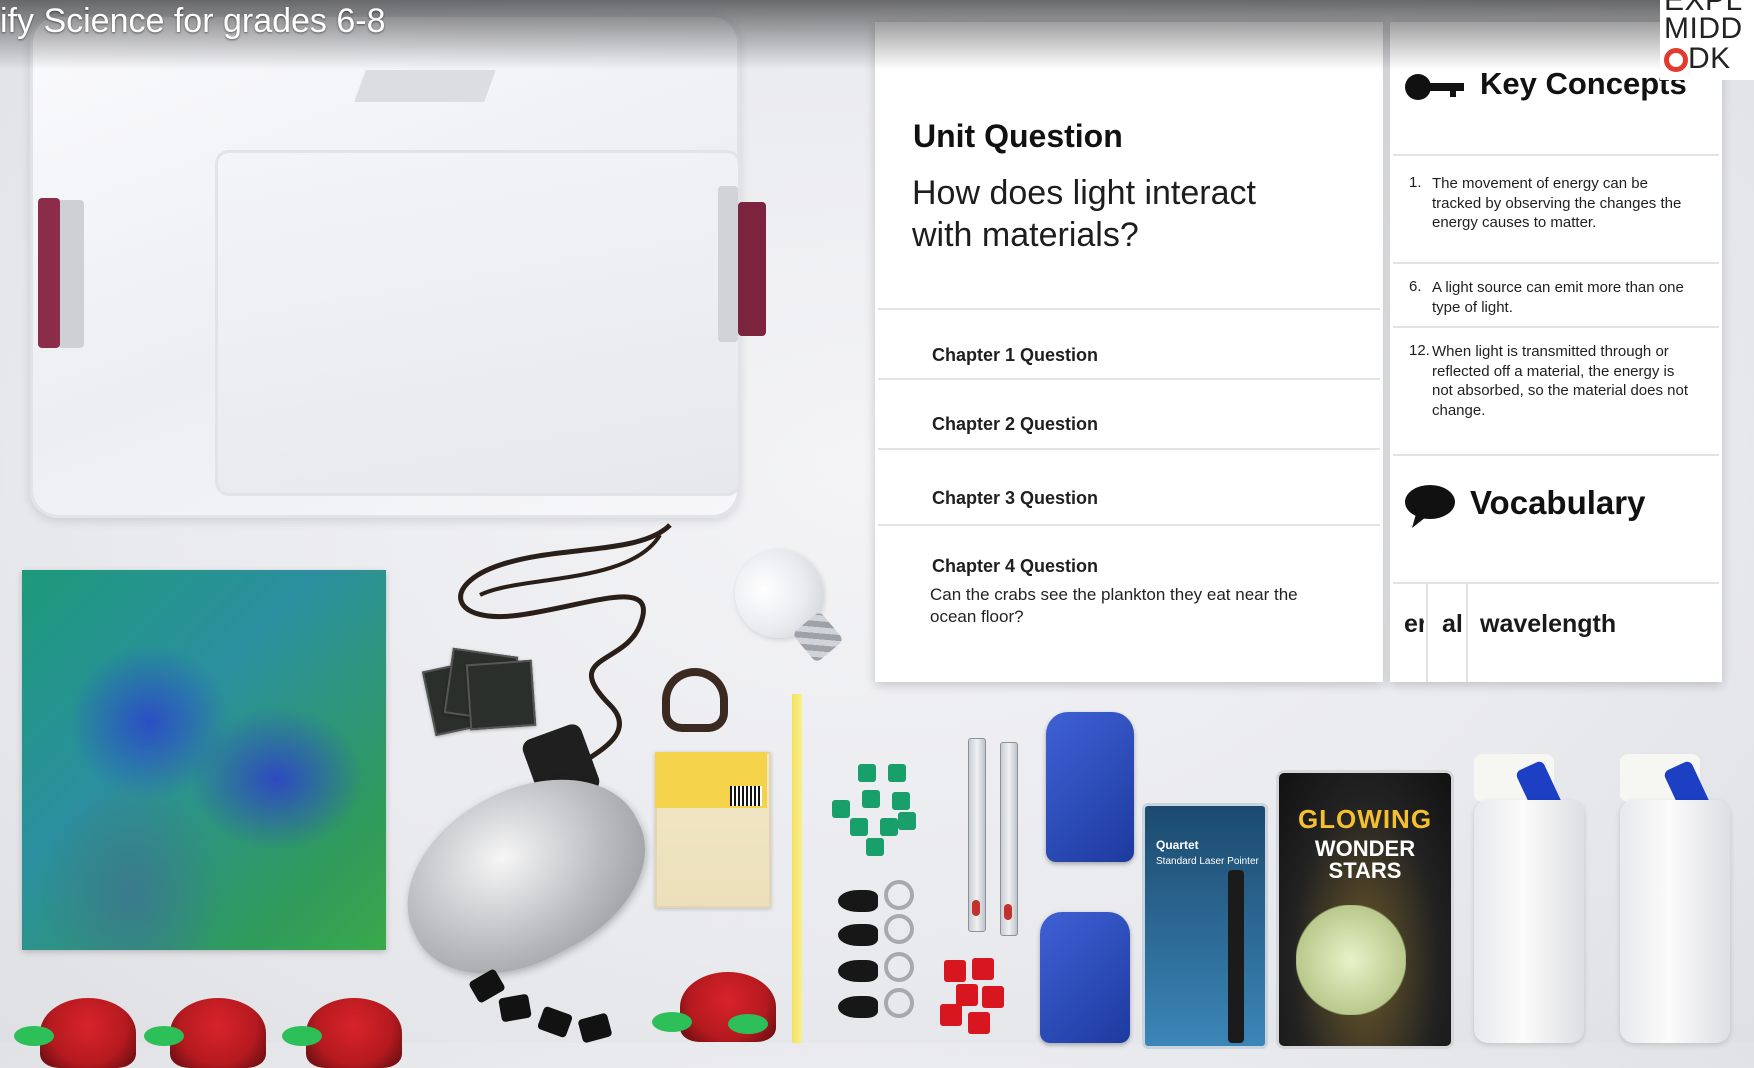  I want to click on laser-brand: Quartet, so click(1177, 845).